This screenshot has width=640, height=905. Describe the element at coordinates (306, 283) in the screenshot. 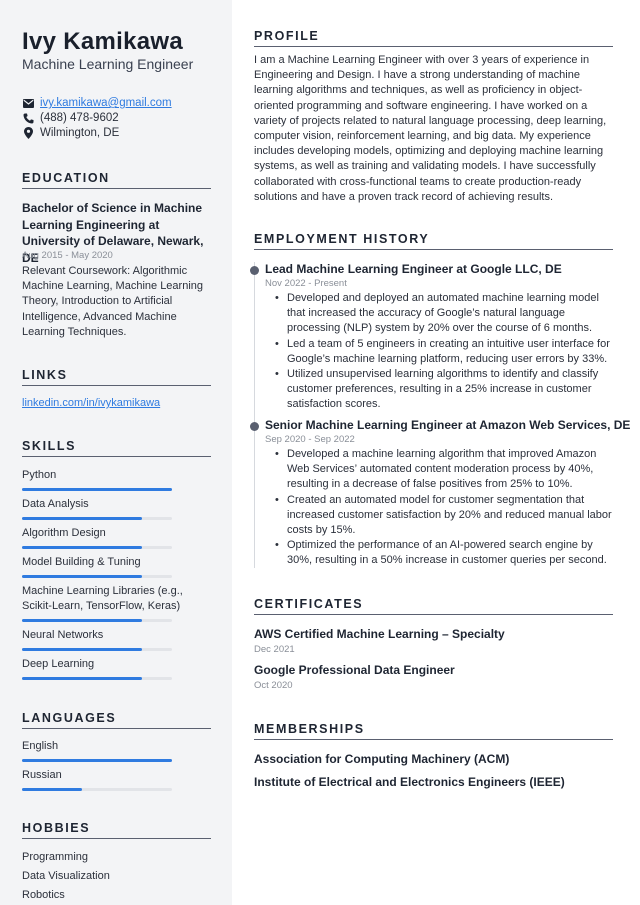

I see `job-date: Nov 2022 - Present` at that location.